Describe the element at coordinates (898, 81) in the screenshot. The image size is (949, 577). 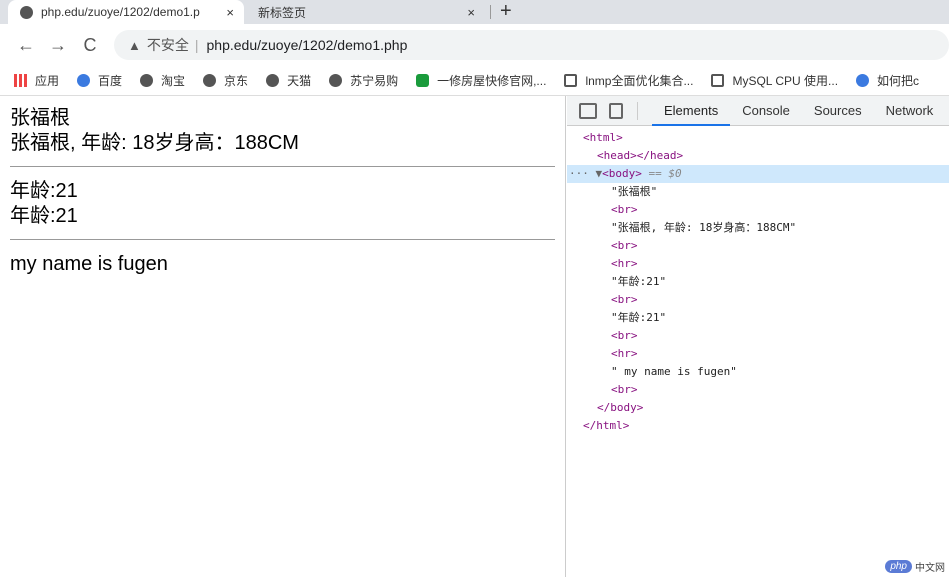
I see `bookmark-label: 如何把c` at that location.